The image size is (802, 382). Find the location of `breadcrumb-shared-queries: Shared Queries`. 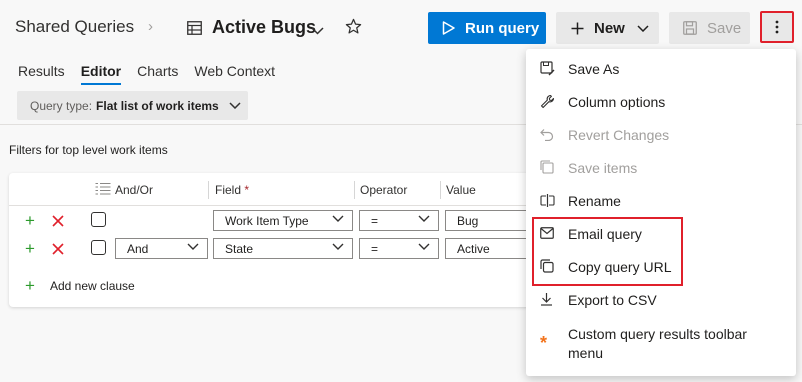

breadcrumb-shared-queries: Shared Queries is located at coordinates (74, 27).